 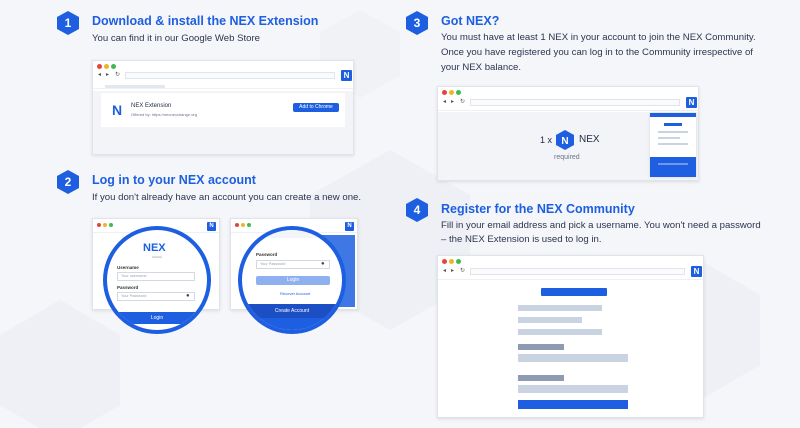 What do you see at coordinates (567, 157) in the screenshot?
I see `requirement-status: required` at bounding box center [567, 157].